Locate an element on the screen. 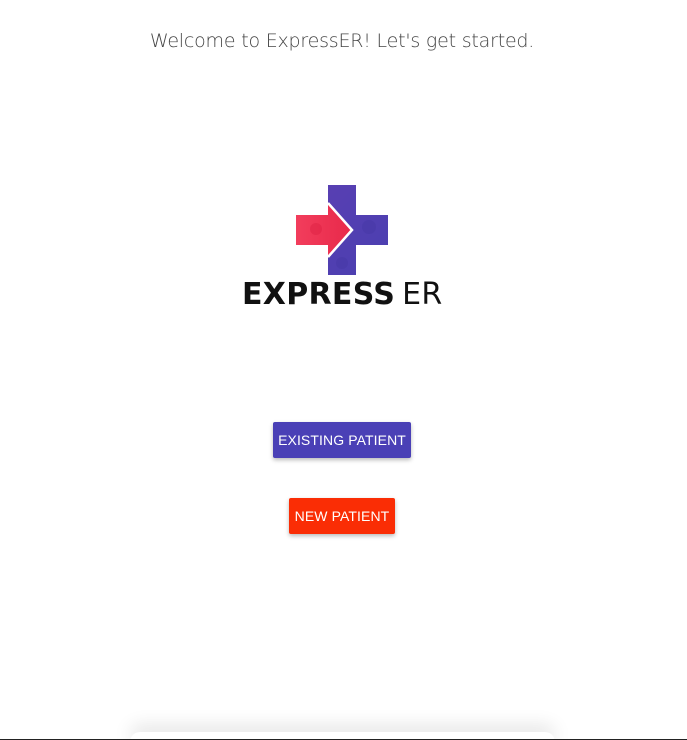 Image resolution: width=687 pixels, height=740 pixels. logo-text-er: ER is located at coordinates (422, 294).